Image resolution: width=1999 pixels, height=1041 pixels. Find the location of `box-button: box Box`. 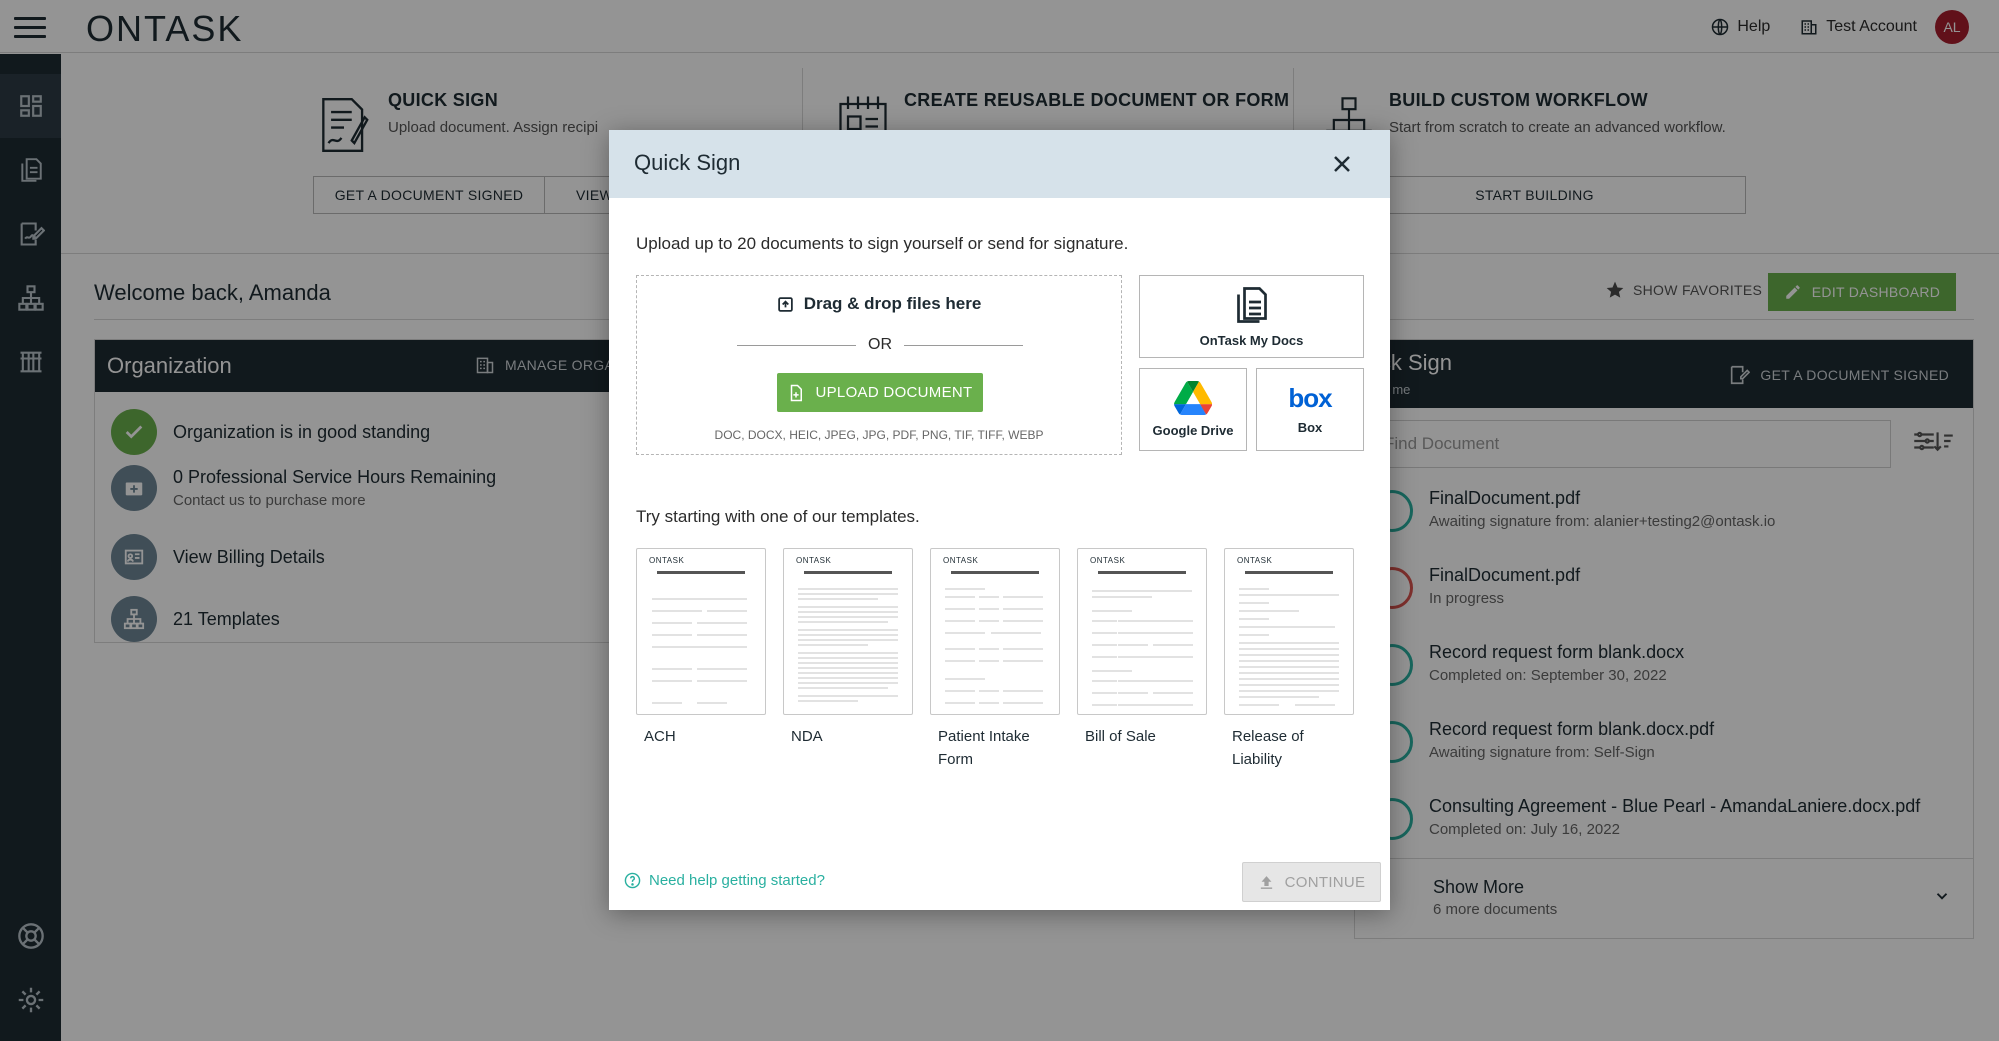

box-button: box Box is located at coordinates (1310, 409).